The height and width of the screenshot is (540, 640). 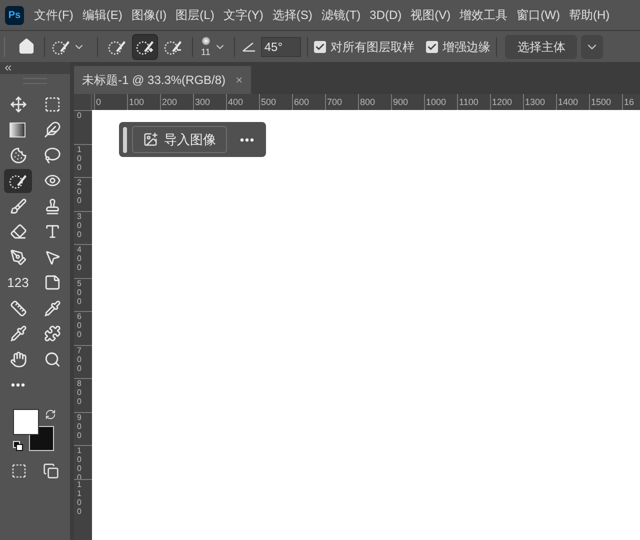 What do you see at coordinates (26, 46) in the screenshot?
I see `home-icon` at bounding box center [26, 46].